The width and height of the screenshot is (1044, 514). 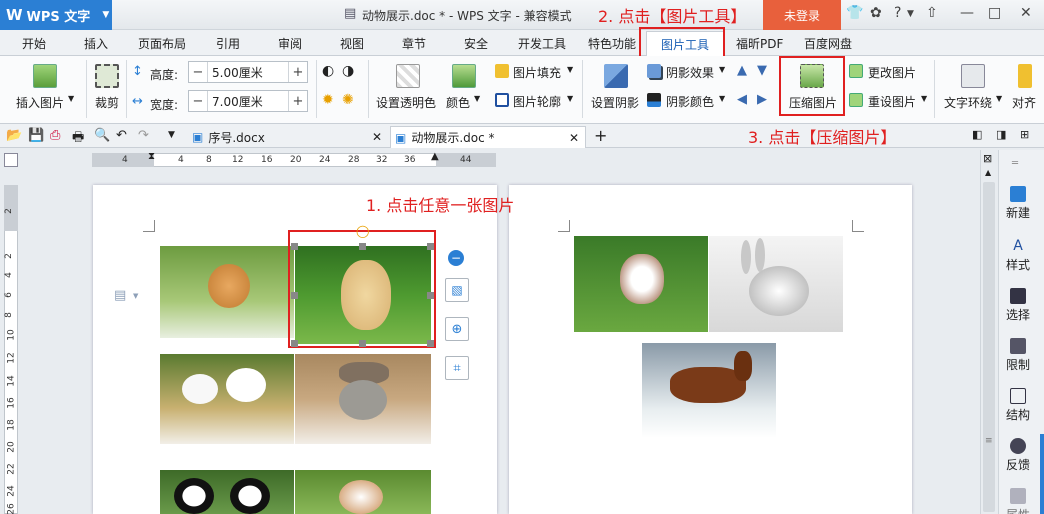 What do you see at coordinates (290, 137) in the screenshot?
I see `doc-tab-1: ▣ 序号.docx ✕` at bounding box center [290, 137].